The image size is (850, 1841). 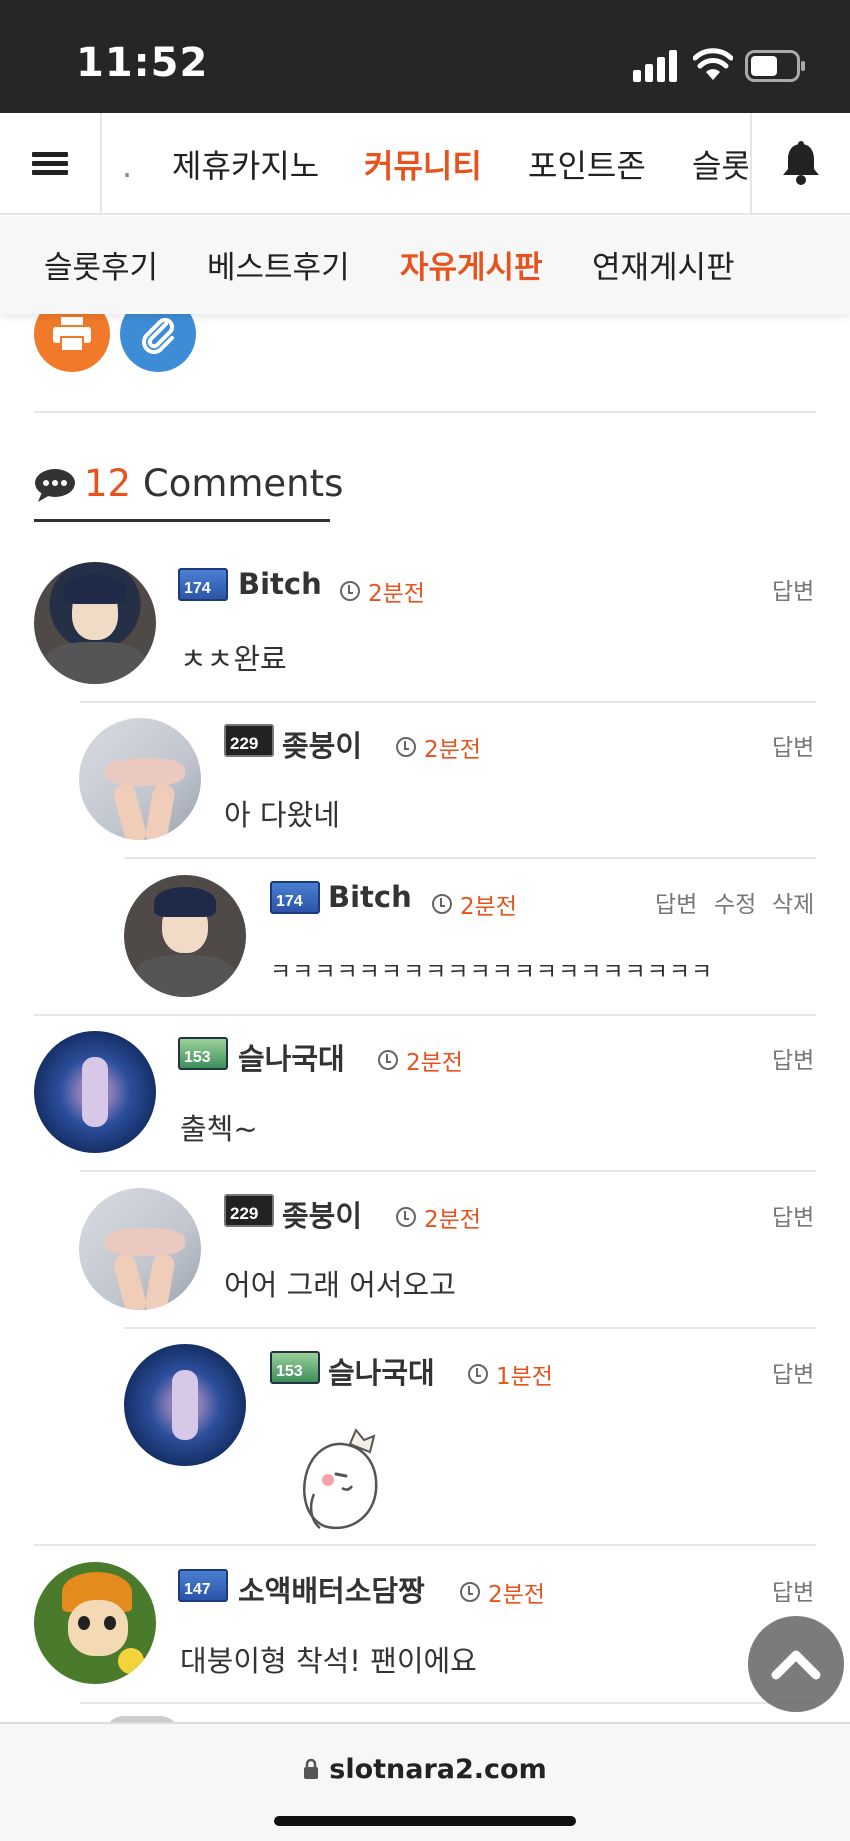 I want to click on menu-button, so click(x=51, y=163).